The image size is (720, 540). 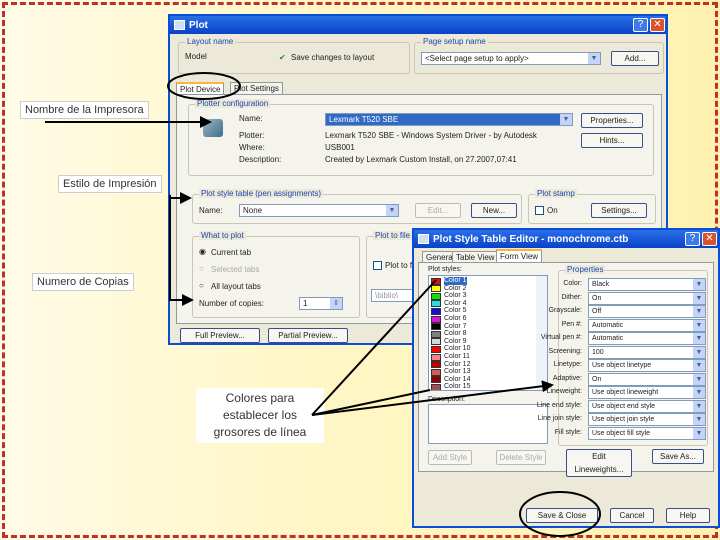 What do you see at coordinates (181, 250) in the screenshot?
I see `arrow-copies-line` at bounding box center [181, 250].